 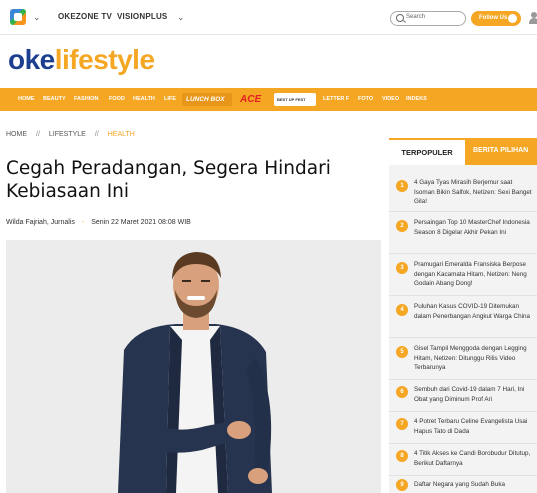 I want to click on publish-date: Senin 22 Maret 2021 08:08 WIB, so click(x=141, y=222).